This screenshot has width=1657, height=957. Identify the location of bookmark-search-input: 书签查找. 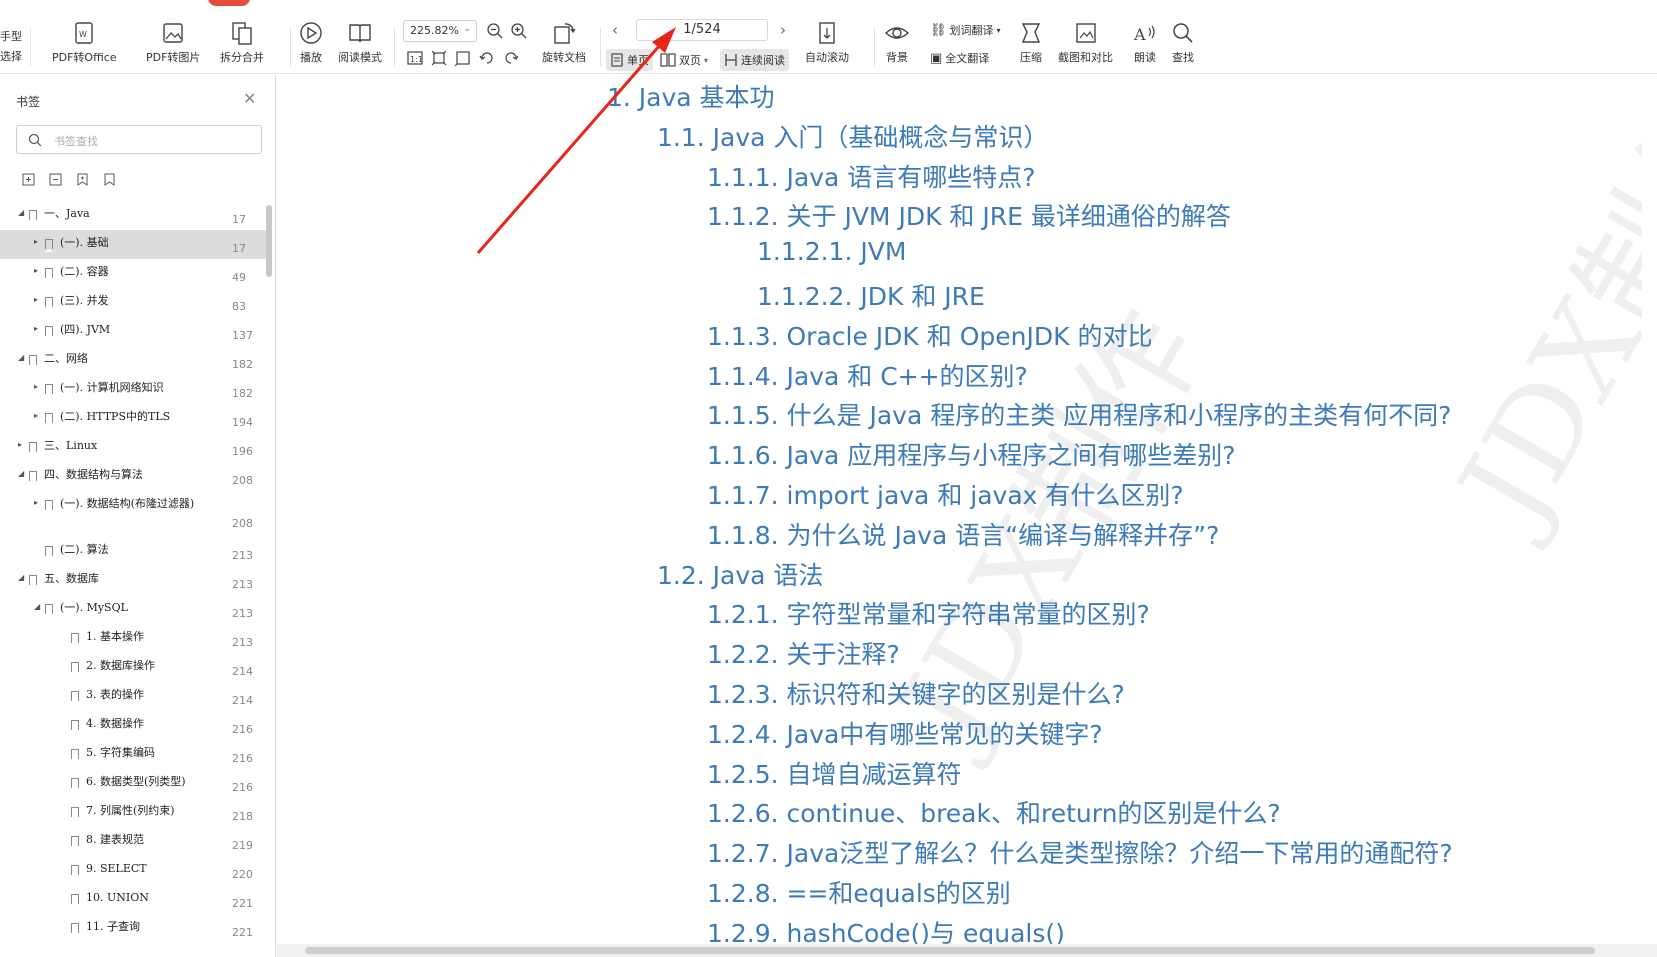
(139, 139).